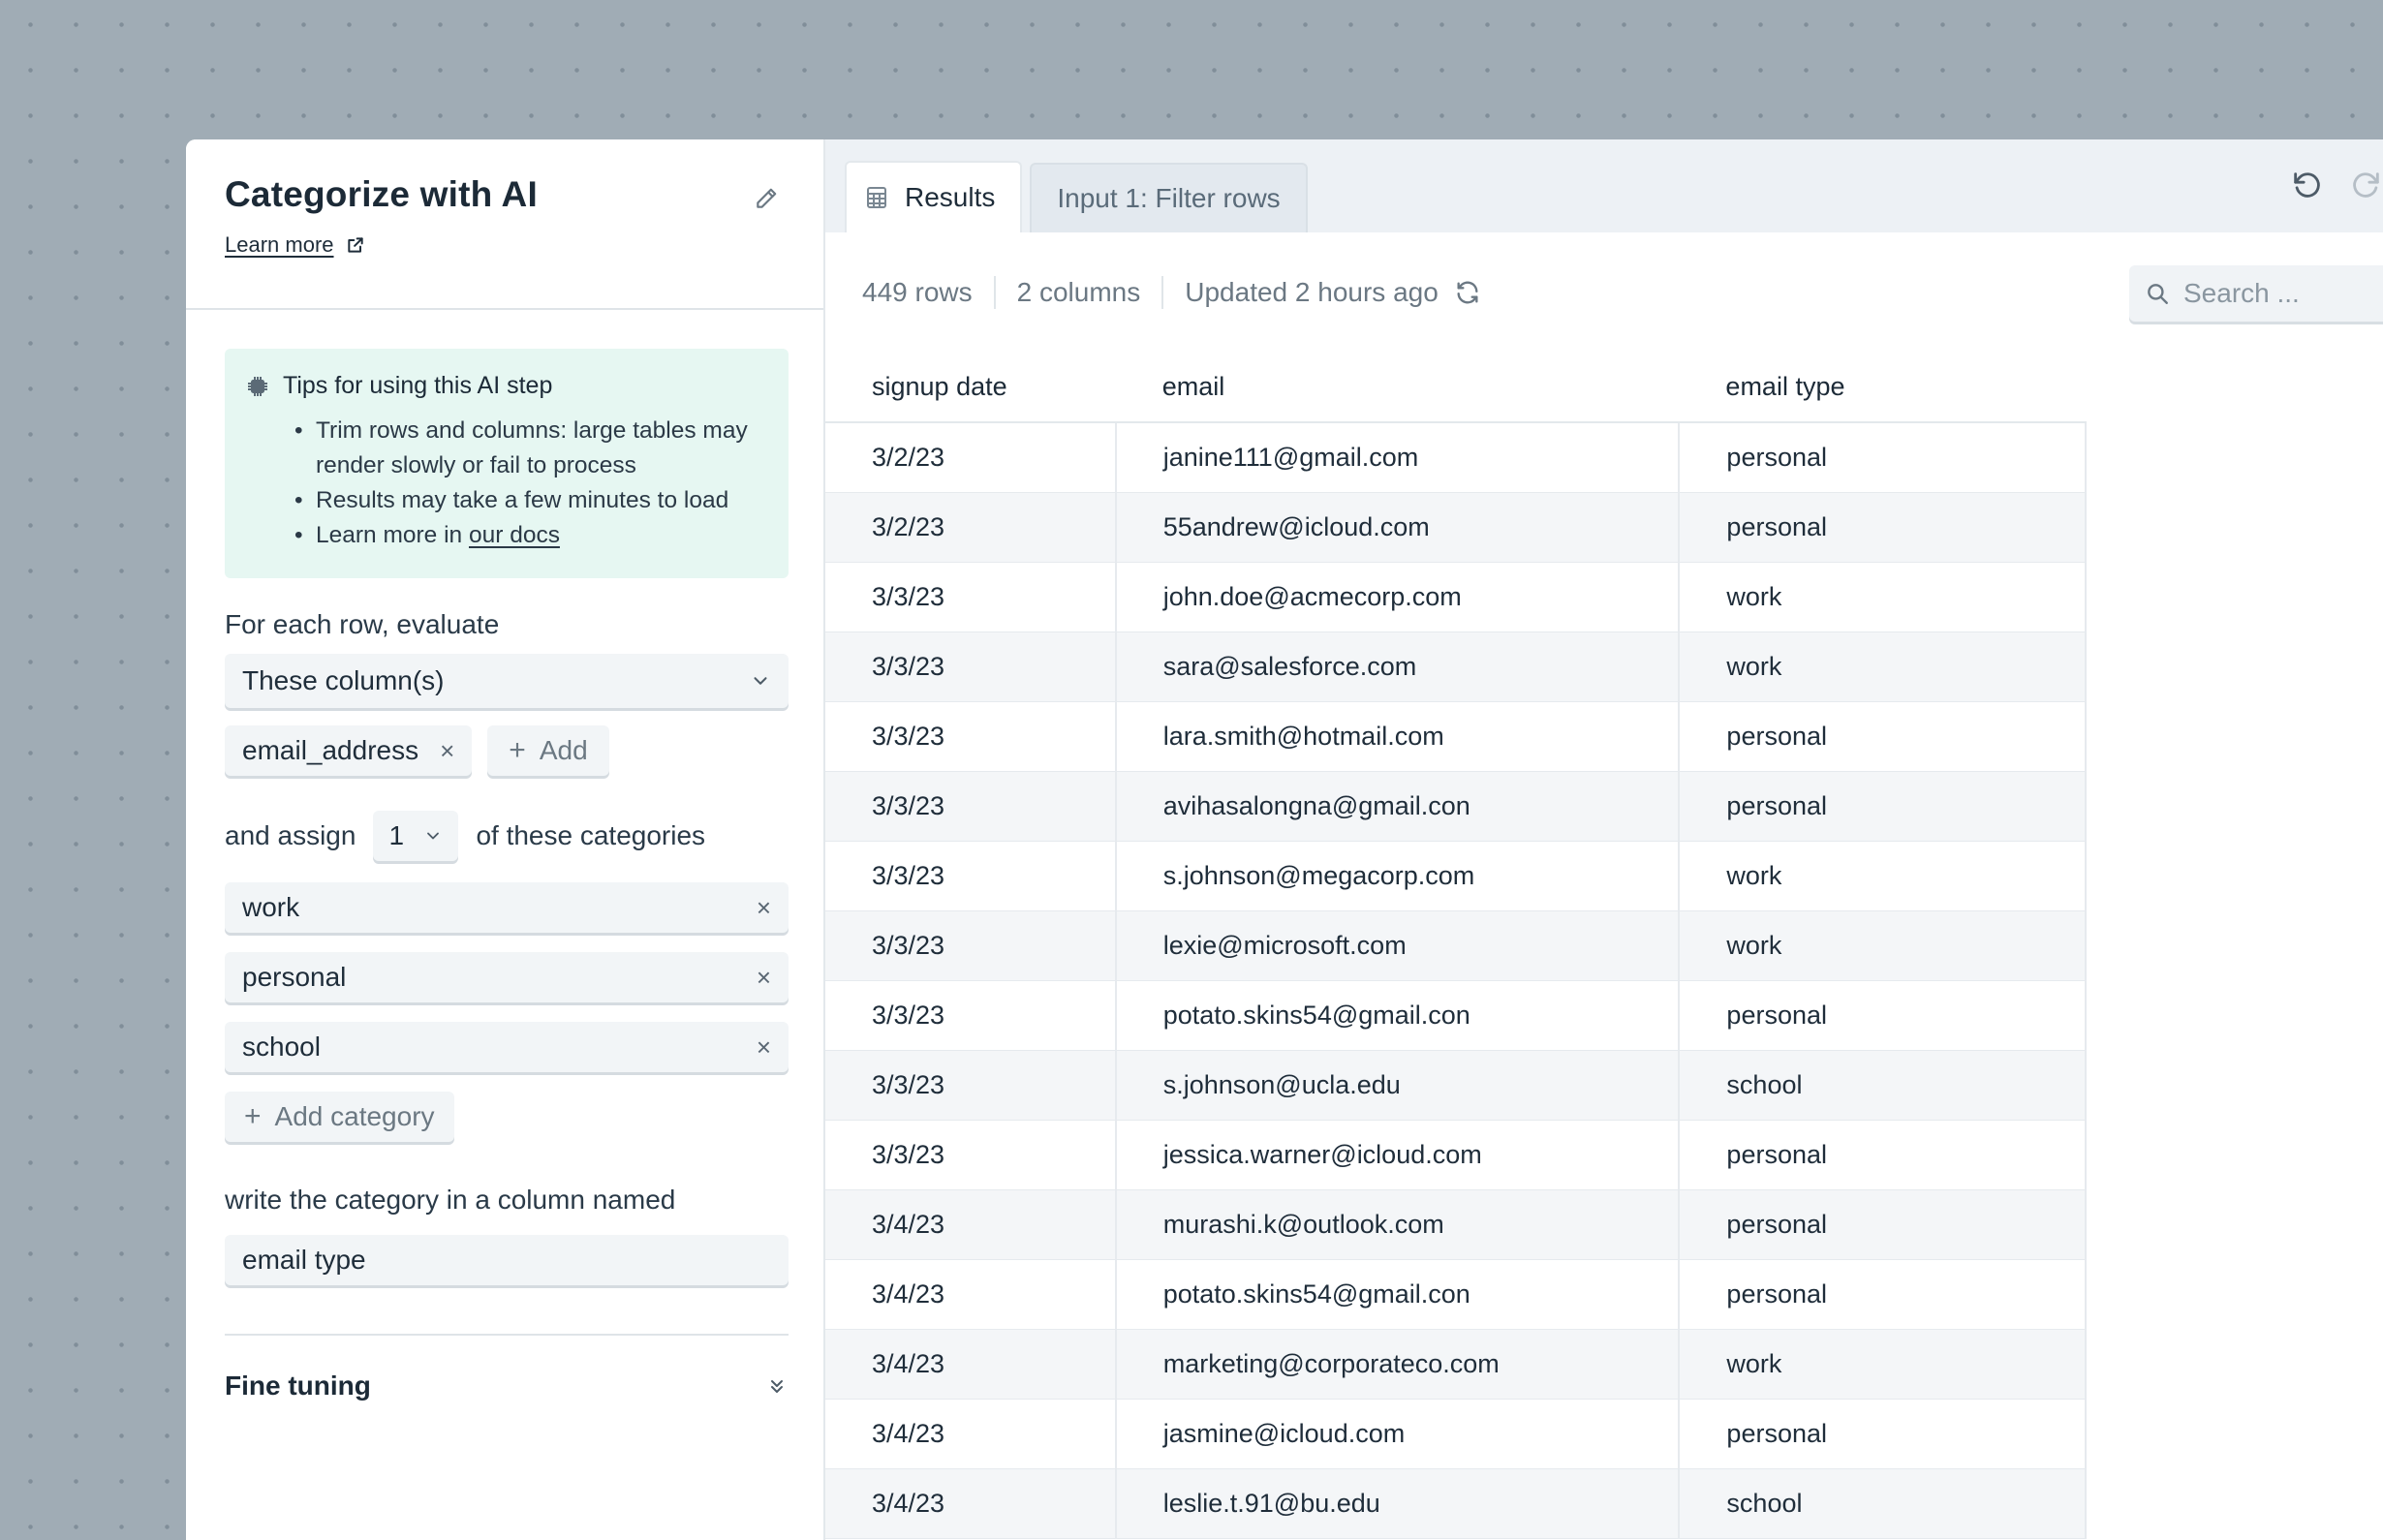 The height and width of the screenshot is (1540, 2383). I want to click on undo-button, so click(2306, 185).